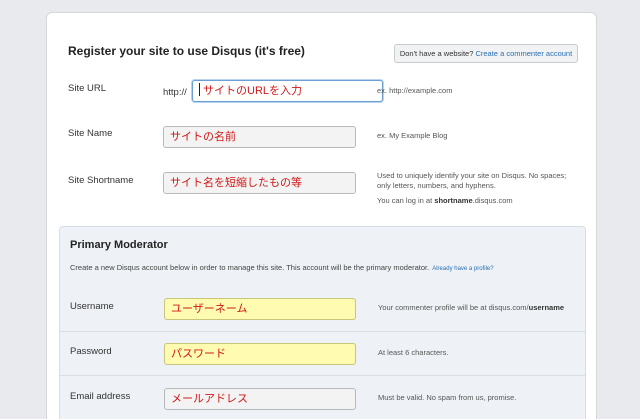  I want to click on email-label: Email address, so click(100, 396).